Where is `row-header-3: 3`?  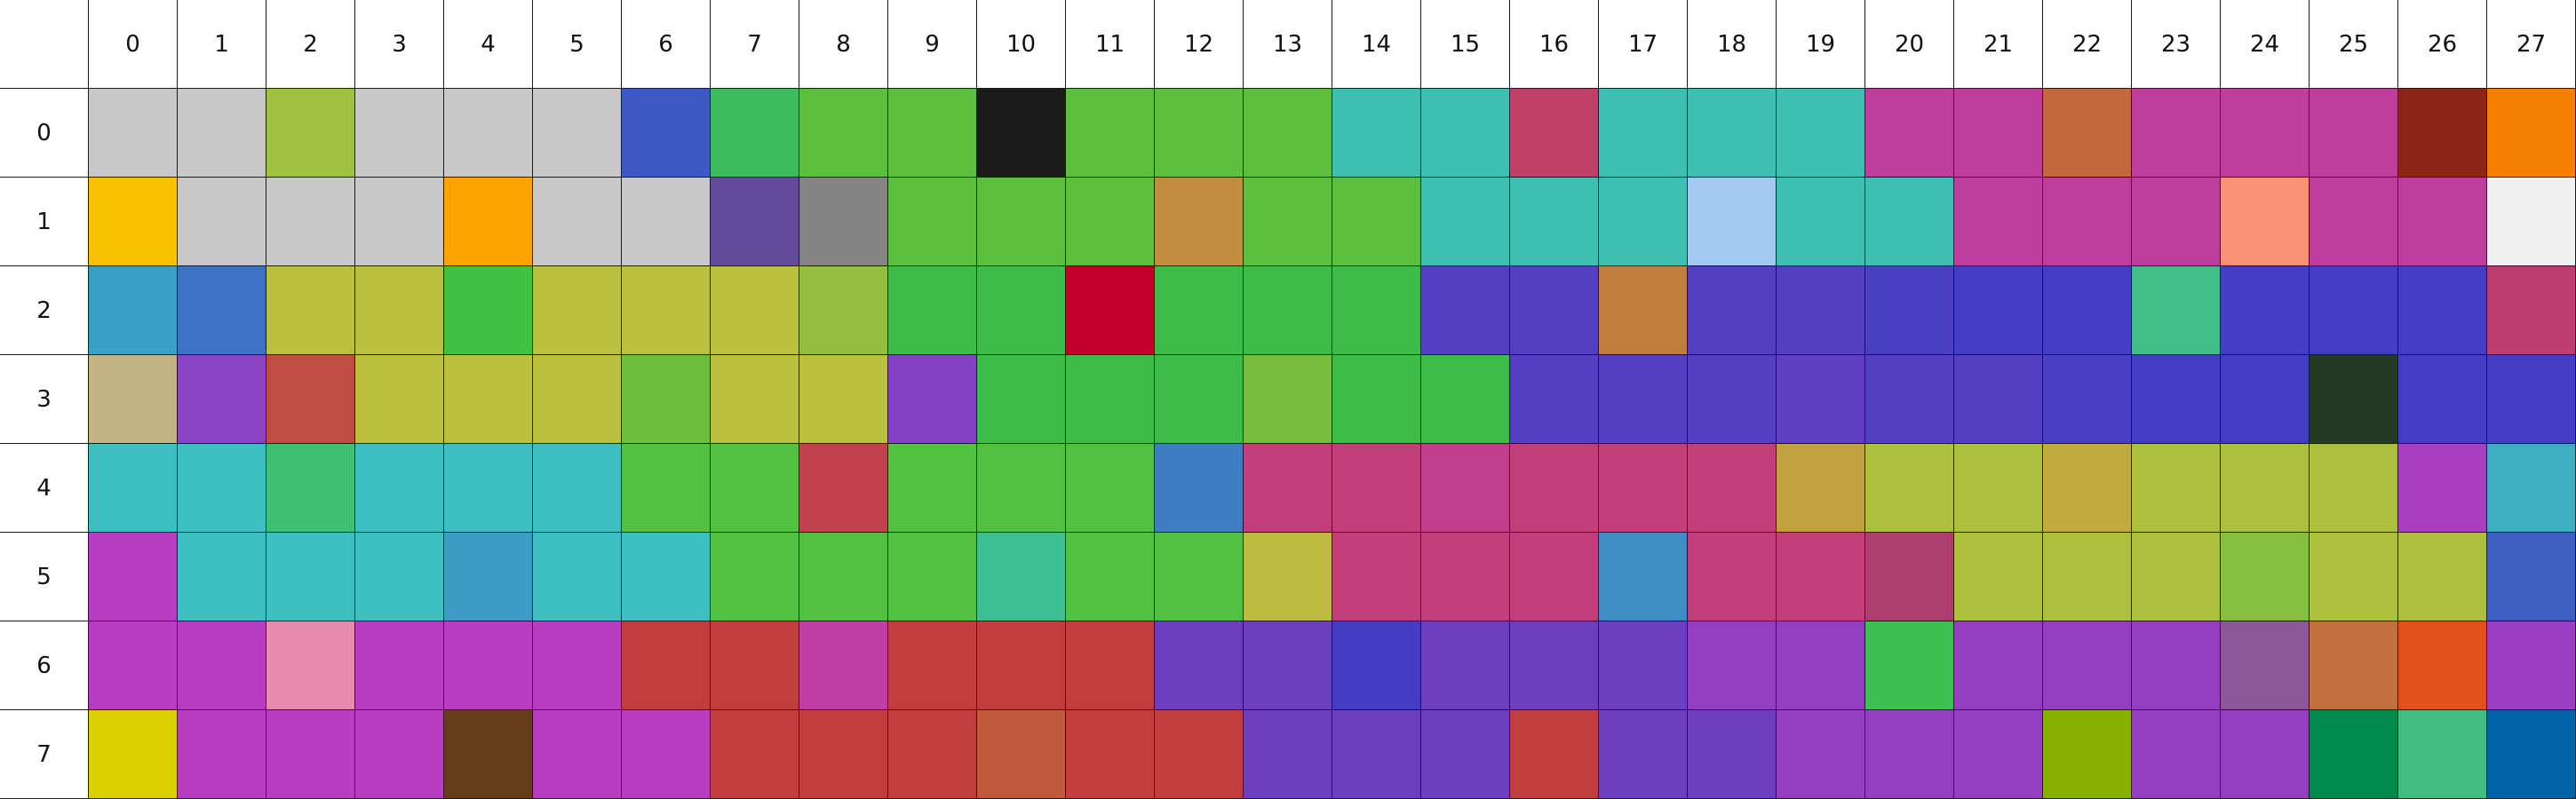 row-header-3: 3 is located at coordinates (44, 399).